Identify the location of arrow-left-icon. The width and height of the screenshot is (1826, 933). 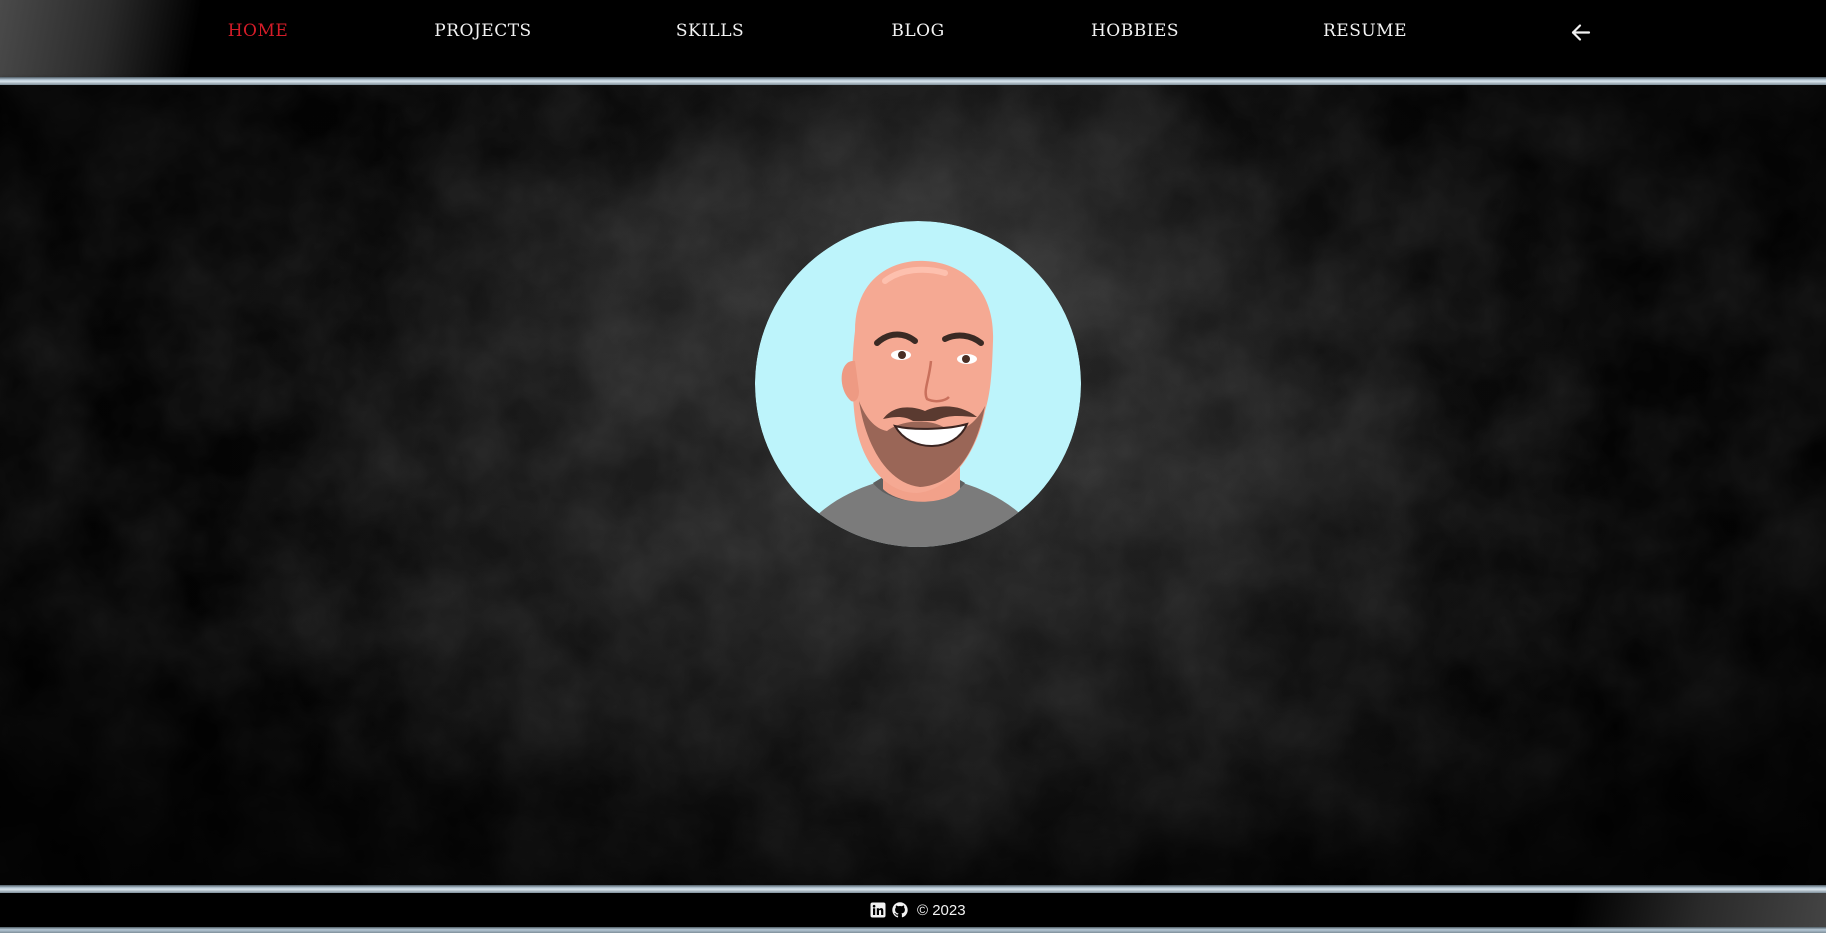
(1581, 33).